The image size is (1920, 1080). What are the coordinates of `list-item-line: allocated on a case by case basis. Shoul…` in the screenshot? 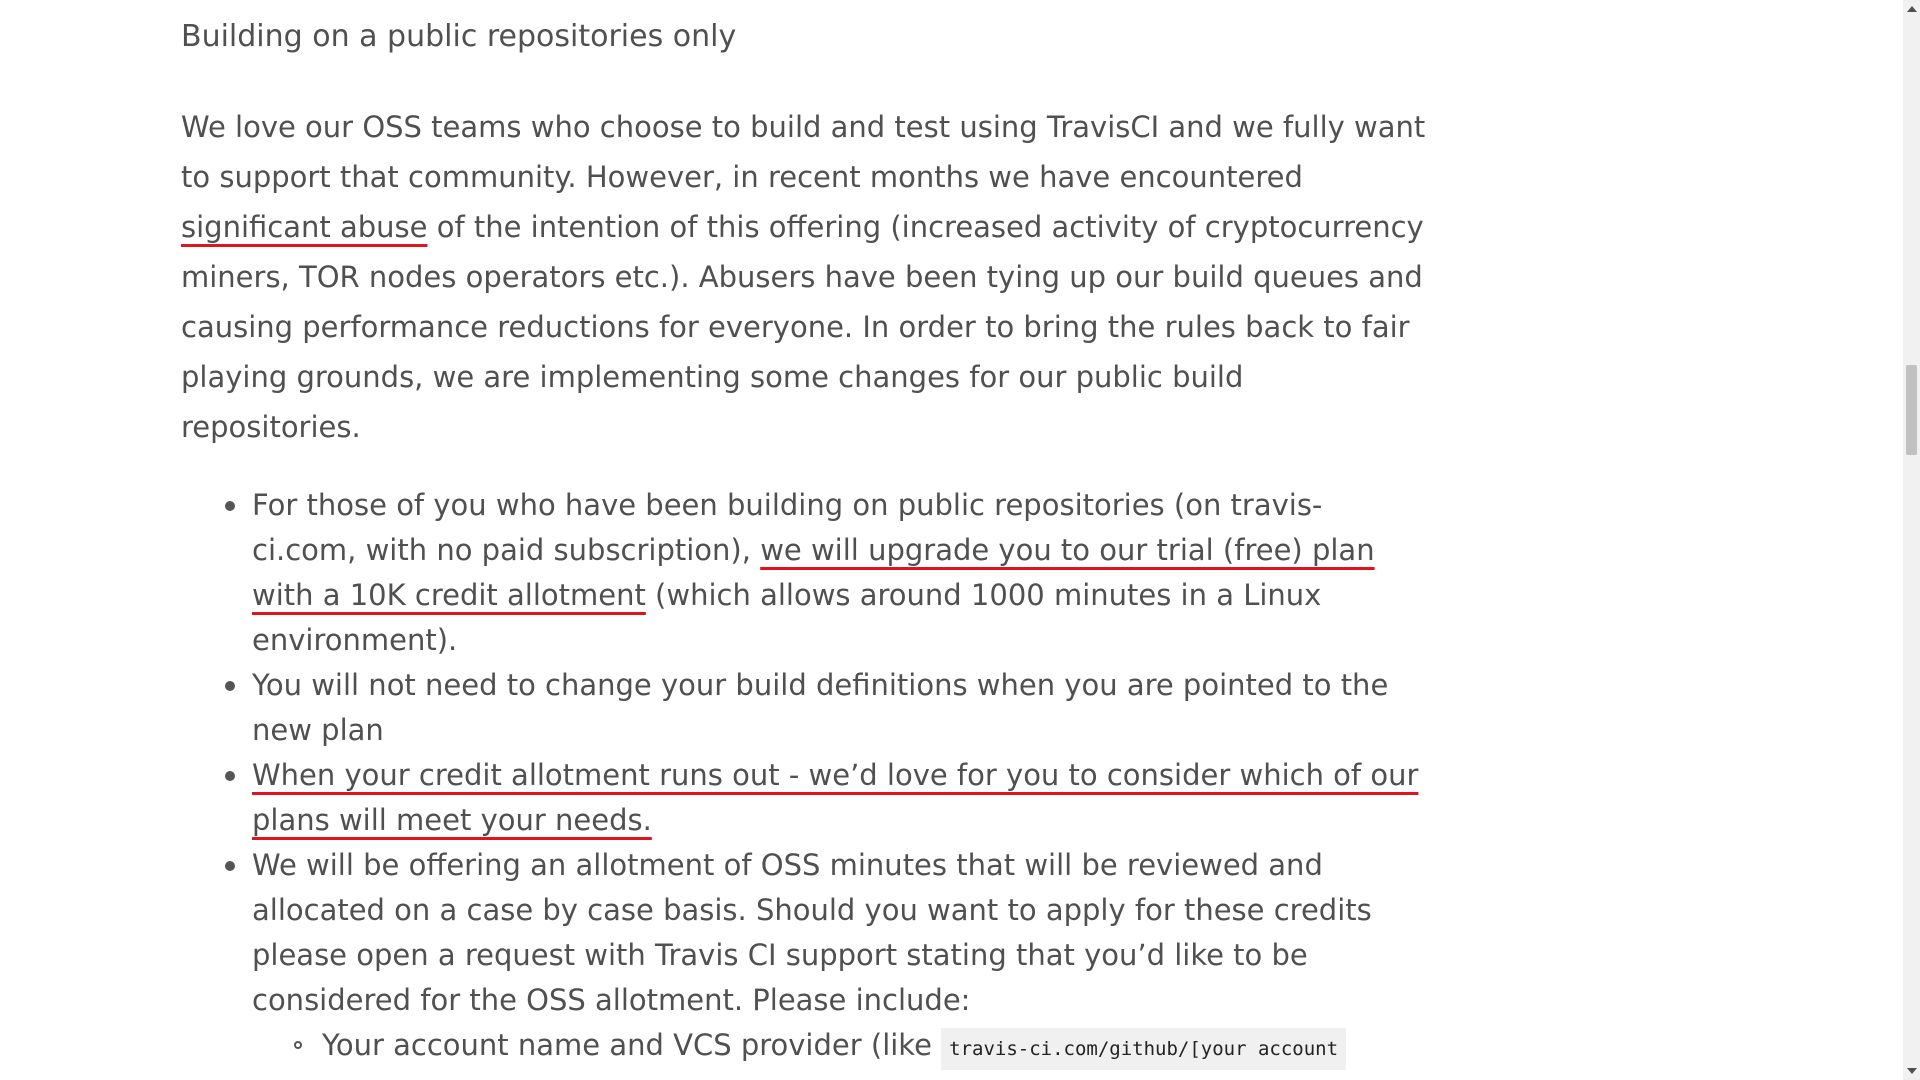 It's located at (812, 910).